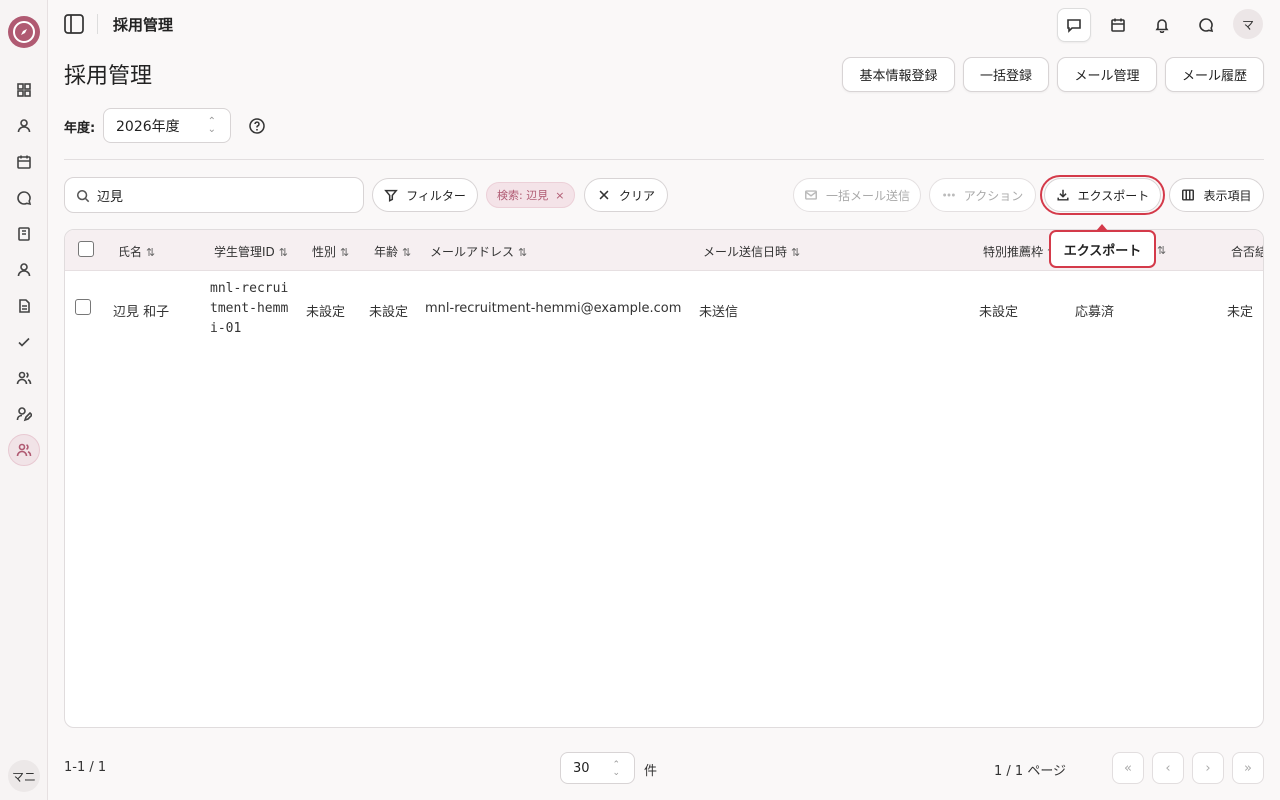 The image size is (1280, 800). I want to click on search-icon, so click(83, 196).